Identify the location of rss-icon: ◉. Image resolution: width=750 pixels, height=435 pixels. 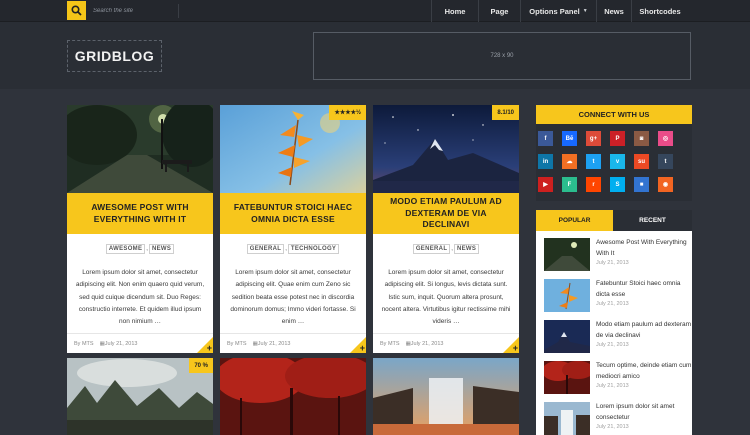
(665, 184).